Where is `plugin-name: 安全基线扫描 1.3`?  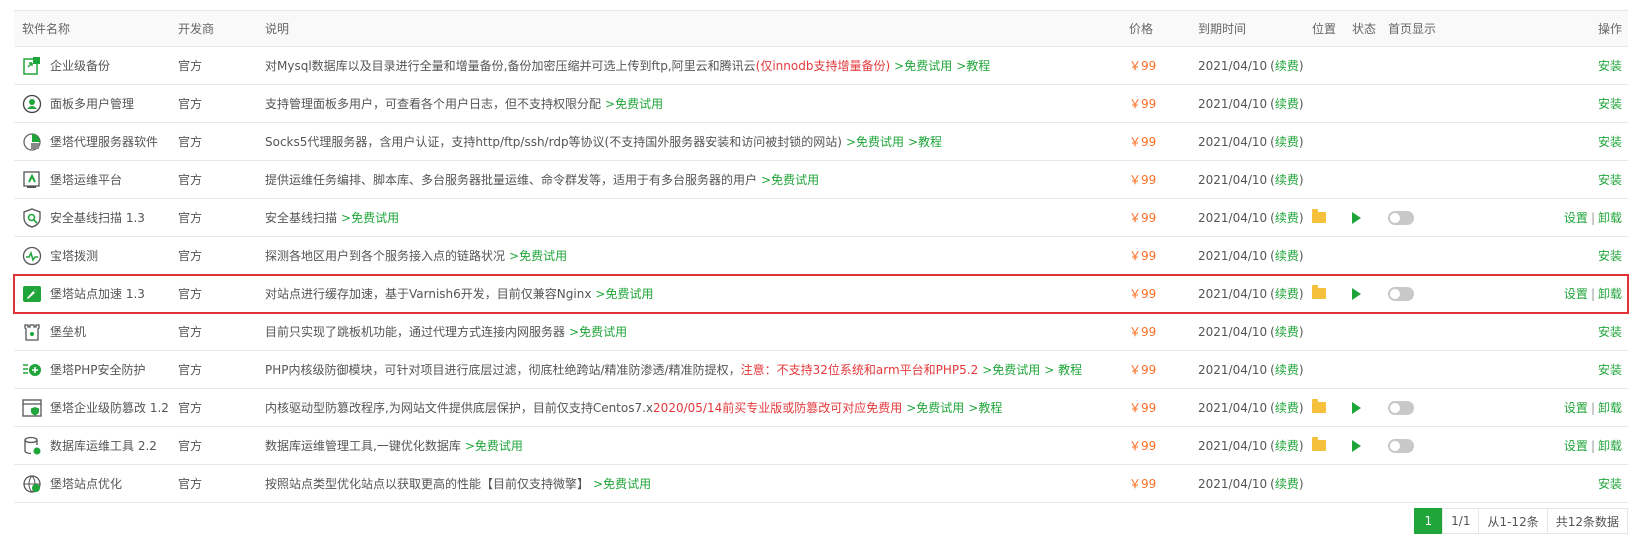
plugin-name: 安全基线扫描 1.3 is located at coordinates (97, 217).